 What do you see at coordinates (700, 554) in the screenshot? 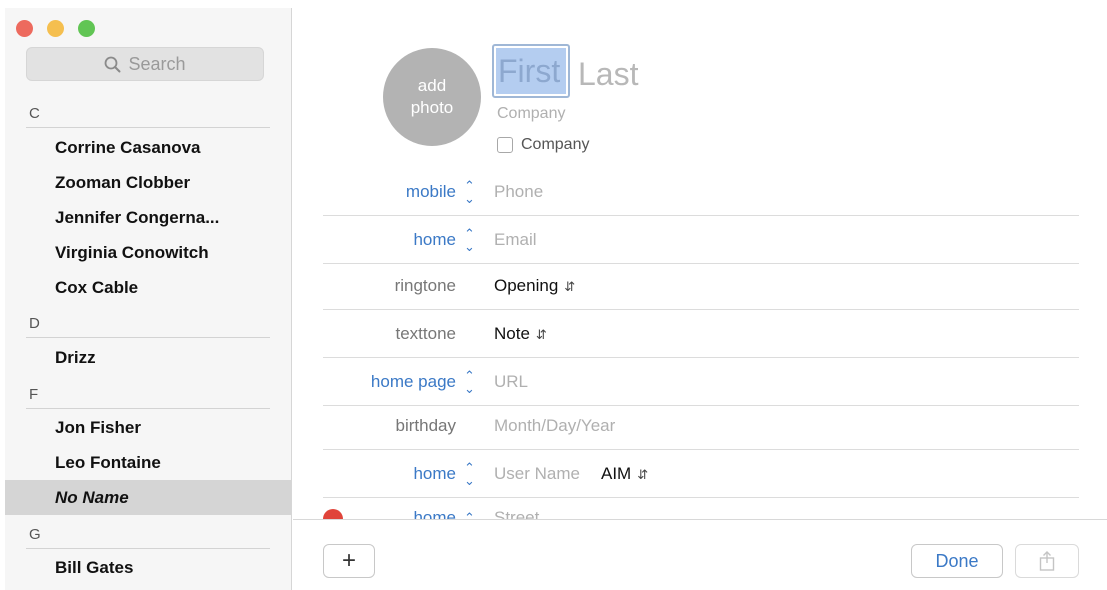
I see `card-footer: + Done` at bounding box center [700, 554].